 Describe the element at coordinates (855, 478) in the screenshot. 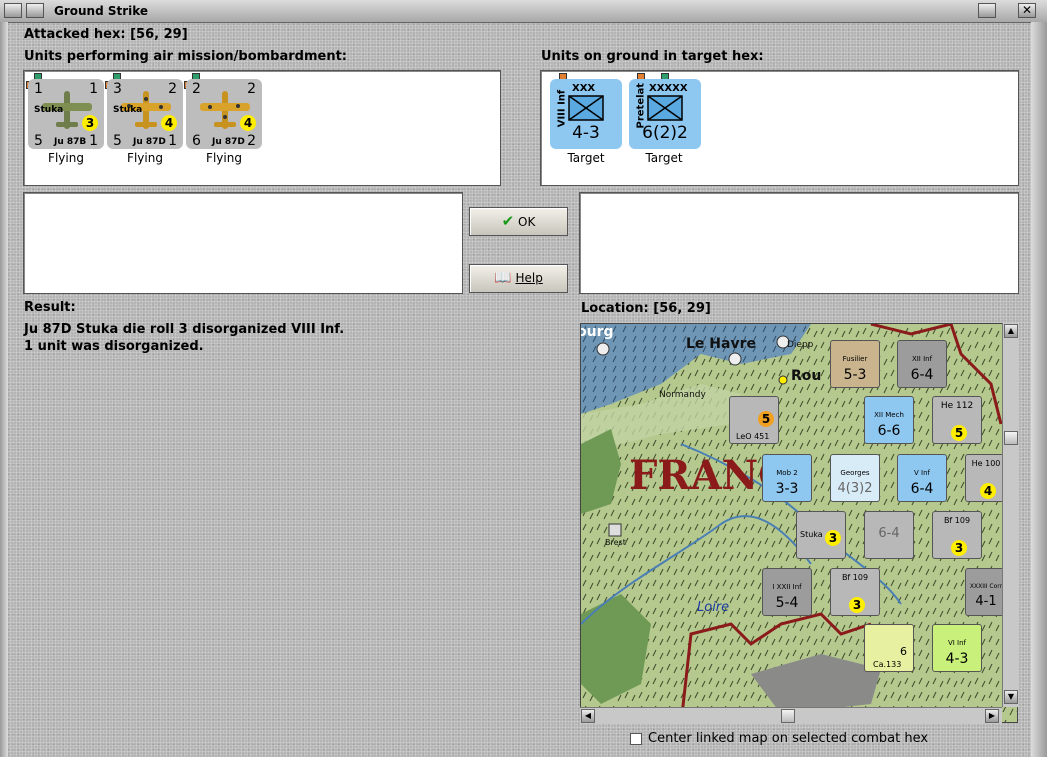

I see `map-unit-counter: Georges 4(3)2` at that location.